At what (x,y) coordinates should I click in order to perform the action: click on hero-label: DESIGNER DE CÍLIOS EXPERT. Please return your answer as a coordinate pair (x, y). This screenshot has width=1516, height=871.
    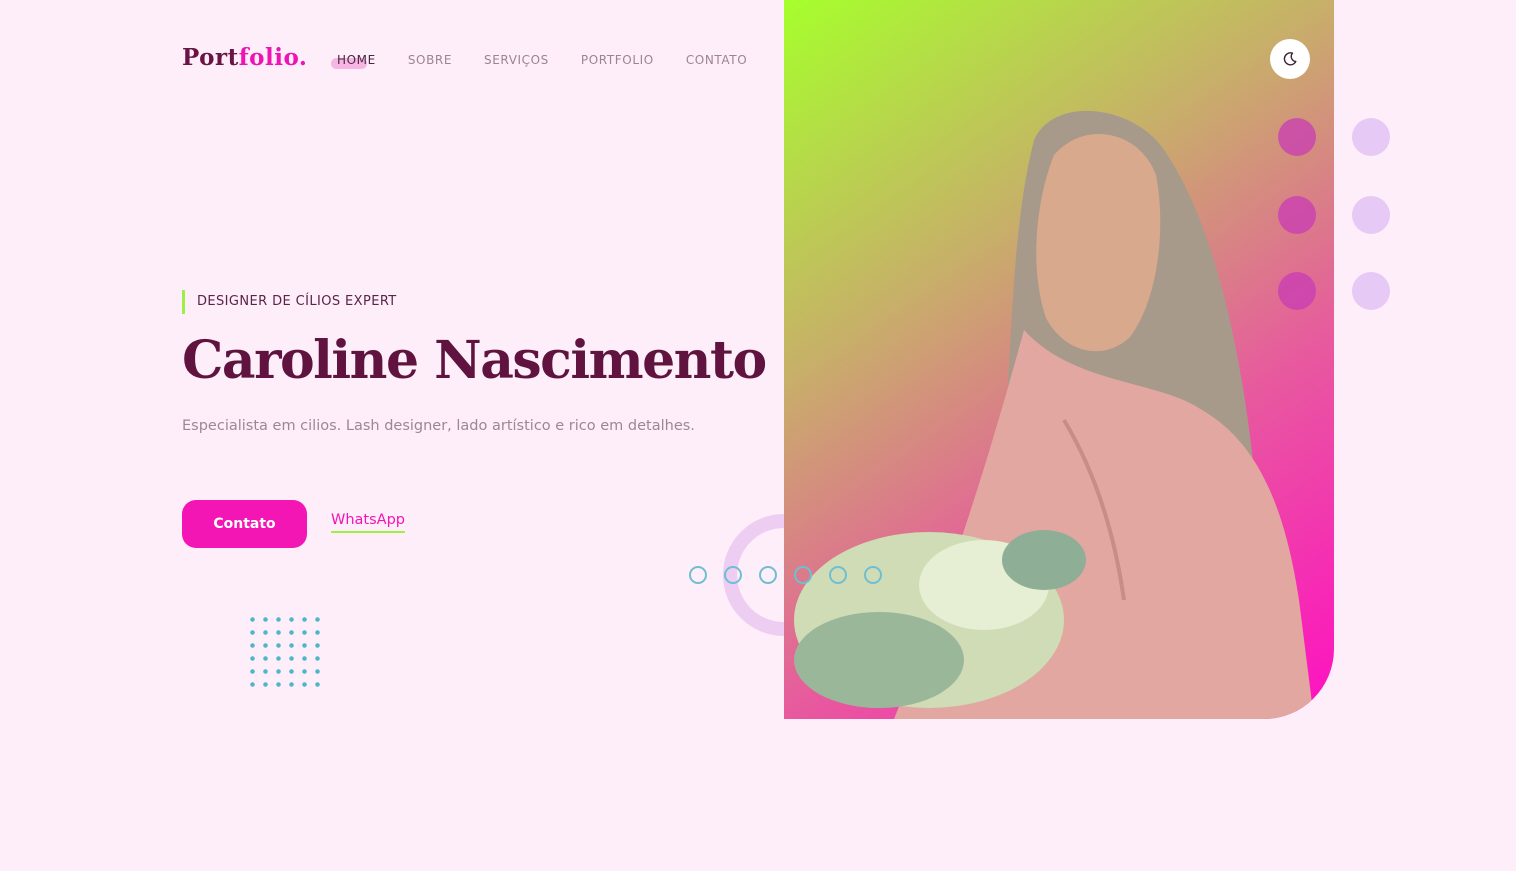
    Looking at the image, I should click on (289, 302).